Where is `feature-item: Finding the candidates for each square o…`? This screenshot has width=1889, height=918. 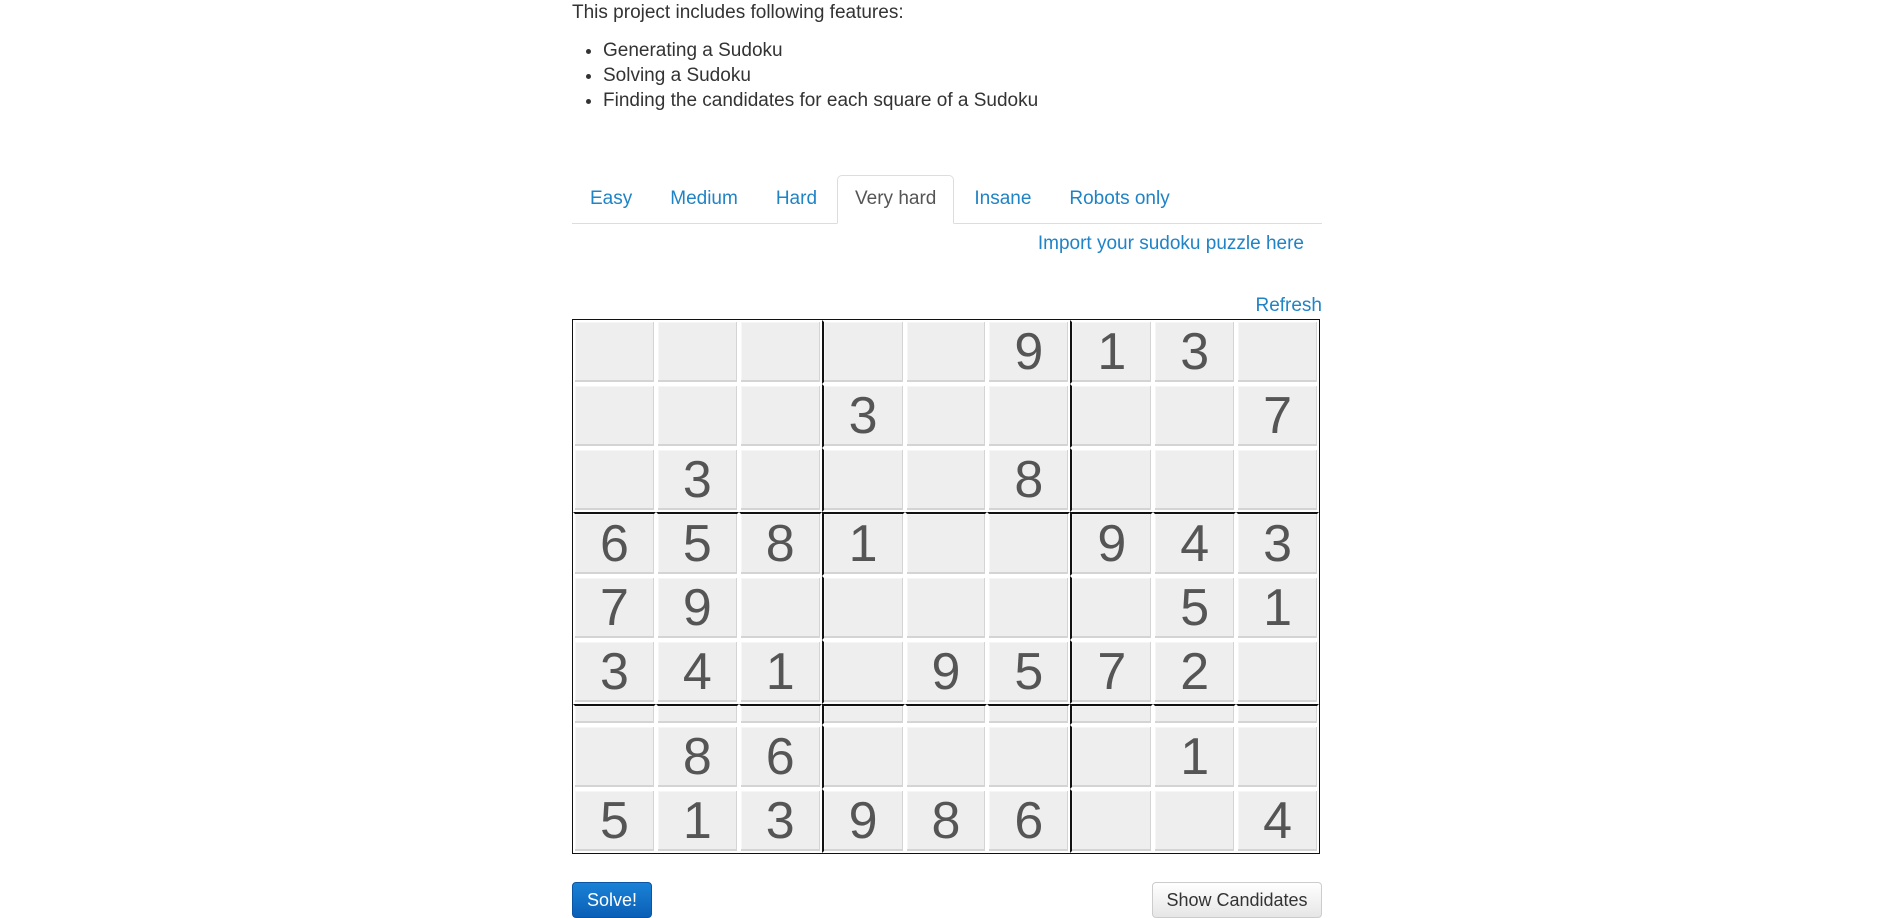 feature-item: Finding the candidates for each square o… is located at coordinates (962, 100).